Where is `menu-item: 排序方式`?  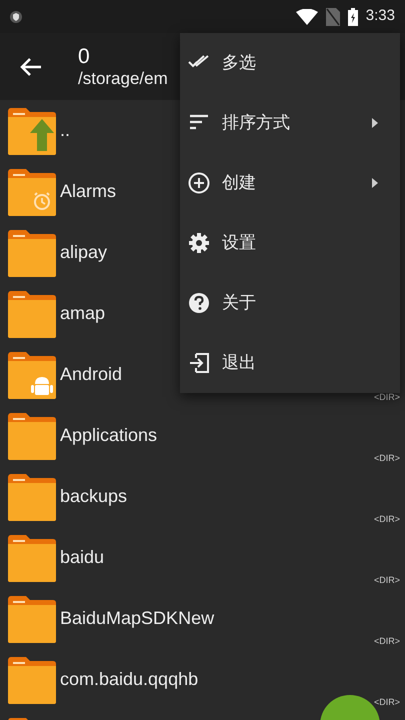
menu-item: 排序方式 is located at coordinates (290, 123).